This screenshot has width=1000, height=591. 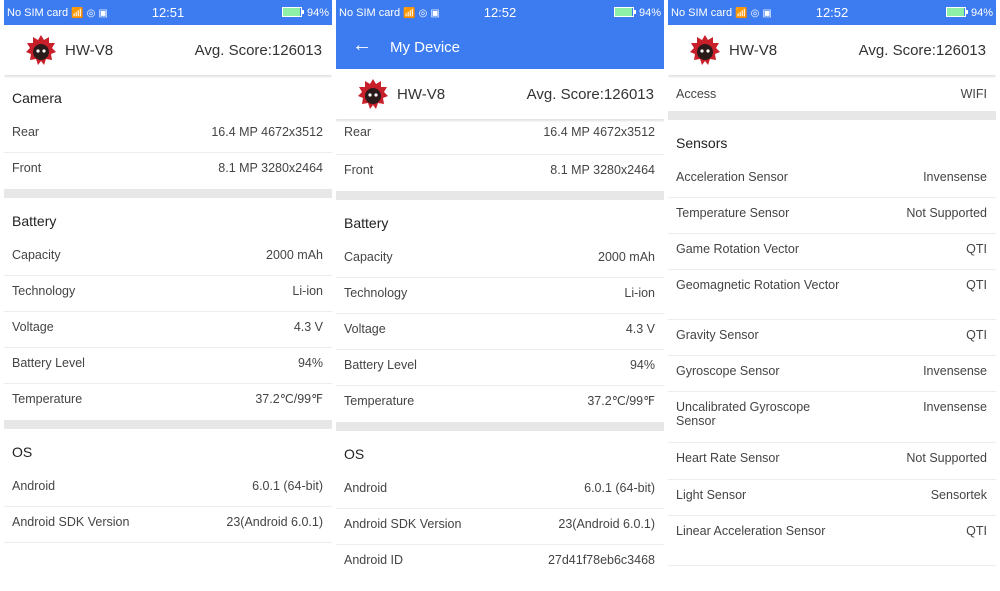 What do you see at coordinates (374, 560) in the screenshot?
I see `item-label: Android ID` at bounding box center [374, 560].